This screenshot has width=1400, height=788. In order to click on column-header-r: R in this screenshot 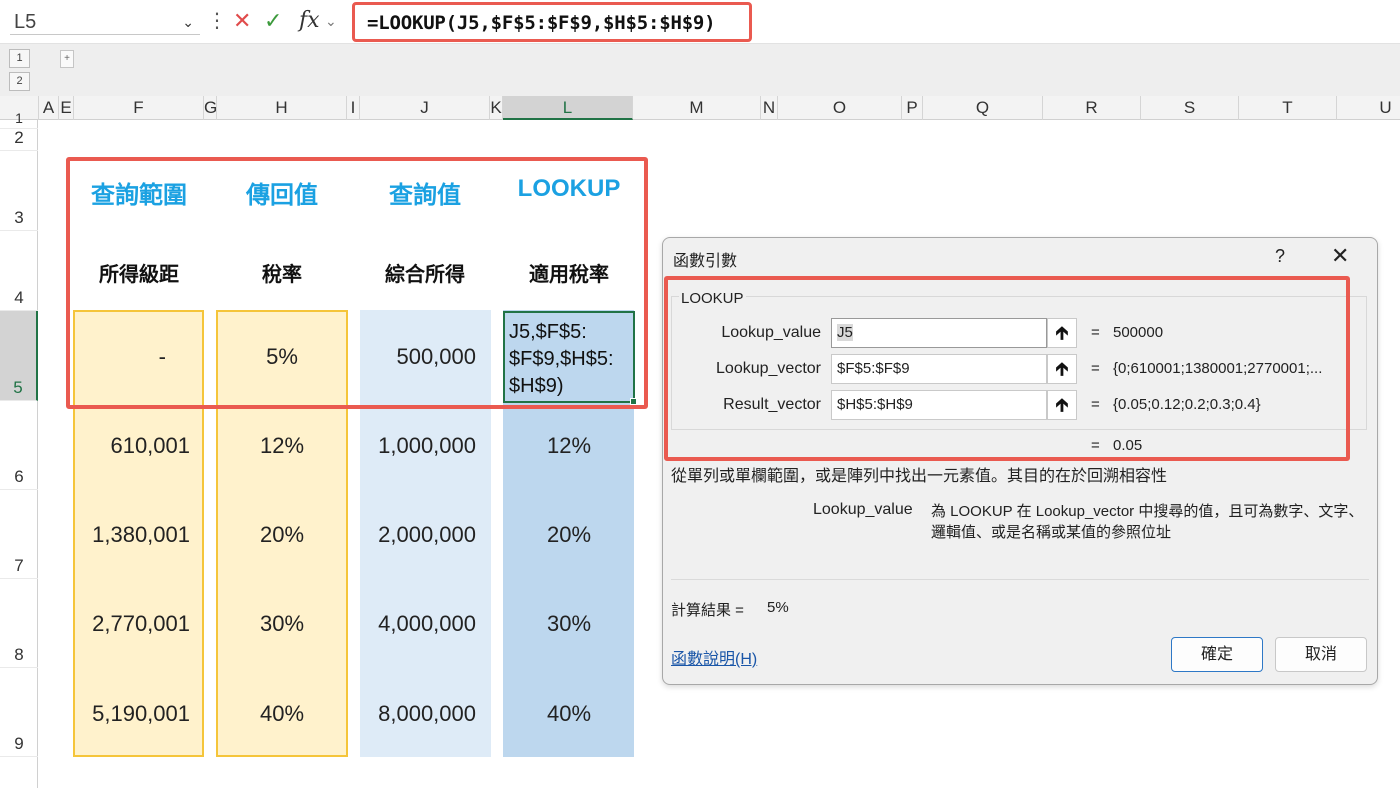, I will do `click(1092, 108)`.